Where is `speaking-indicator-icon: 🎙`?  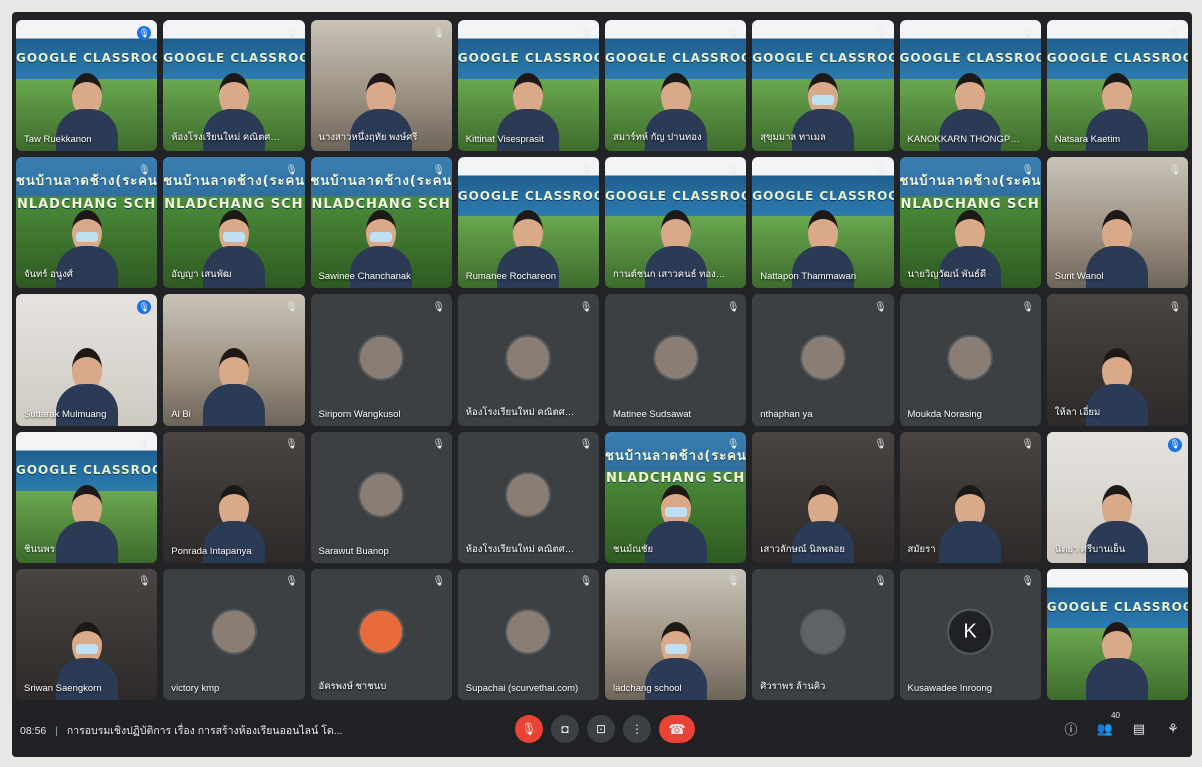
speaking-indicator-icon: 🎙 is located at coordinates (144, 33).